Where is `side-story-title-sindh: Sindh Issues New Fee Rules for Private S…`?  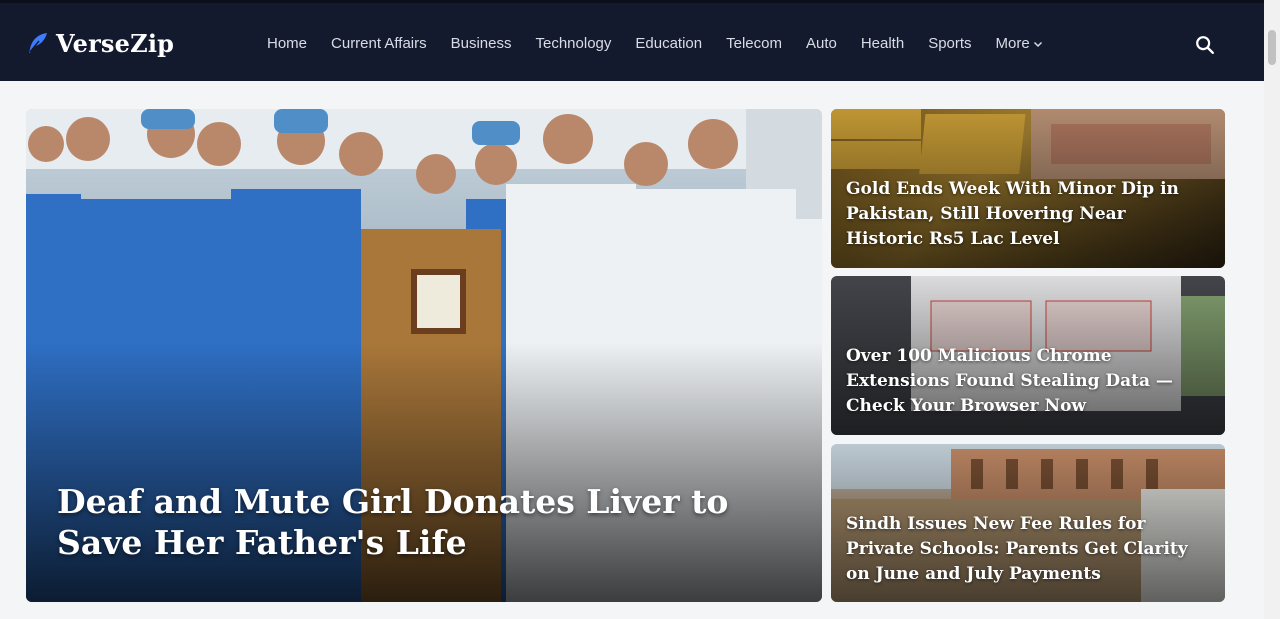 side-story-title-sindh: Sindh Issues New Fee Rules for Private S… is located at coordinates (1021, 549).